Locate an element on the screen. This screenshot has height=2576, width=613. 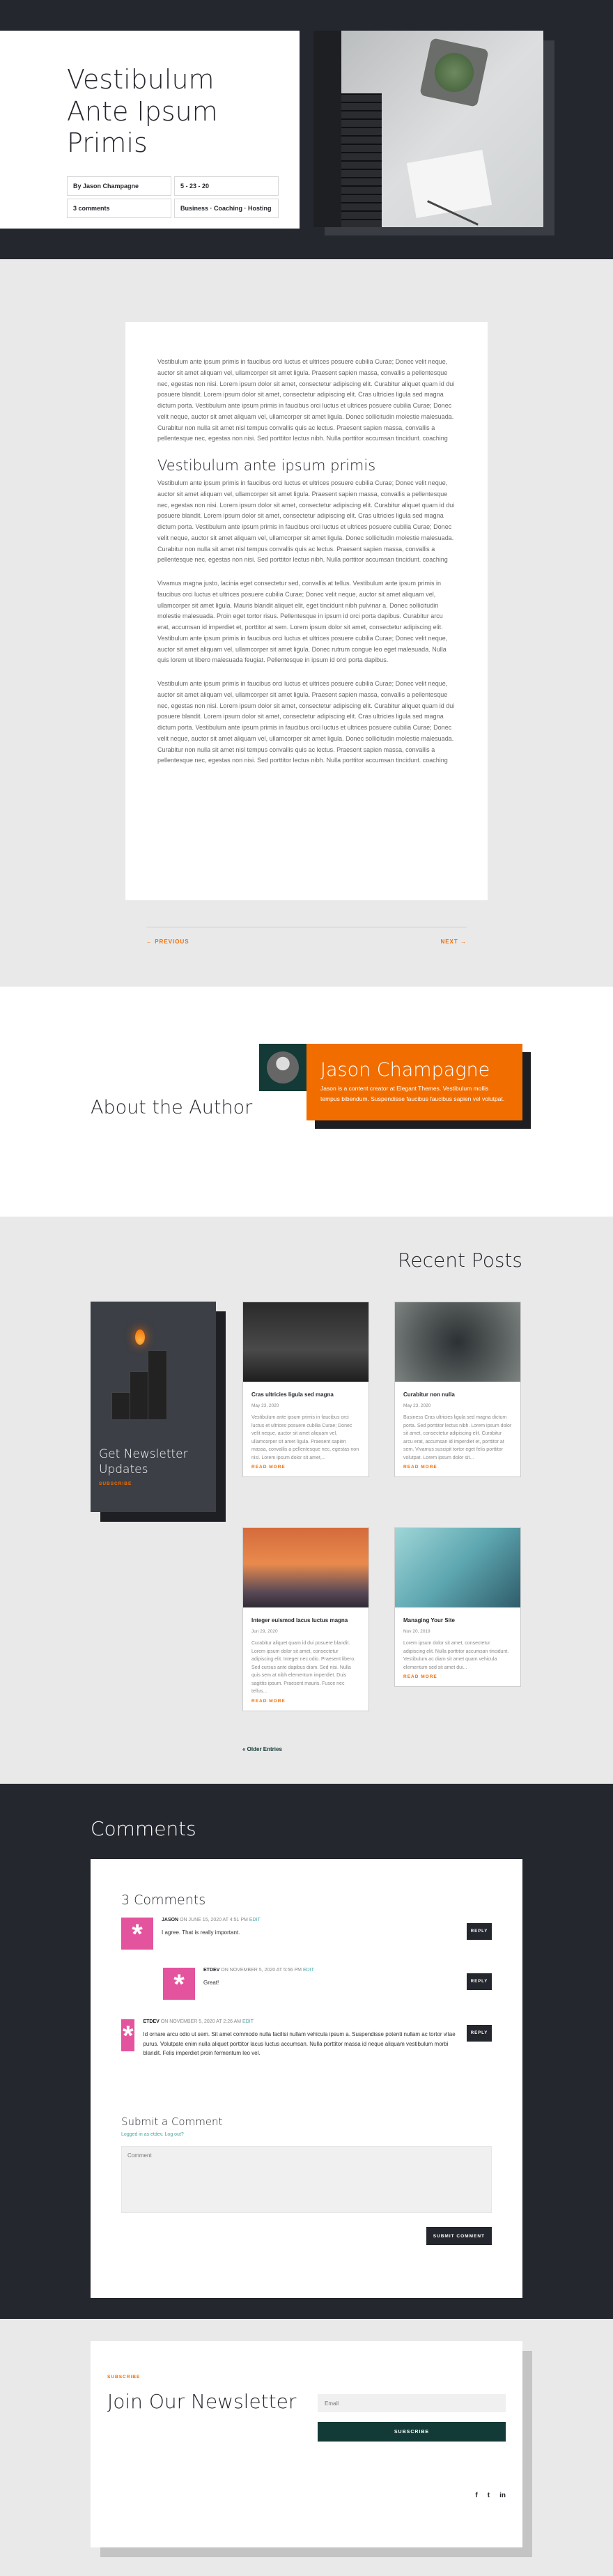
comment-meta: ON NOVEMBER 5, 2020 AT 5:56 PM is located at coordinates (261, 1970).